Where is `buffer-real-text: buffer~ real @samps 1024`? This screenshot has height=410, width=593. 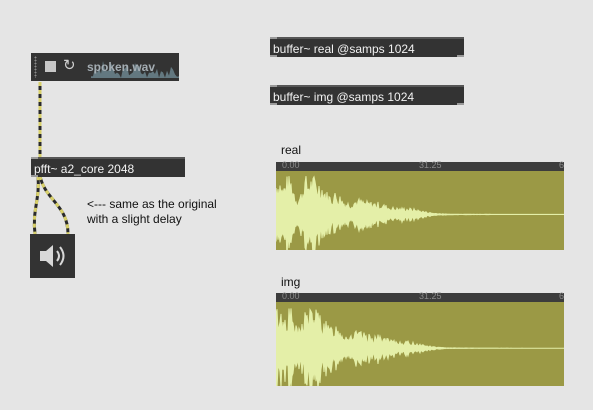
buffer-real-text: buffer~ real @samps 1024 is located at coordinates (344, 49).